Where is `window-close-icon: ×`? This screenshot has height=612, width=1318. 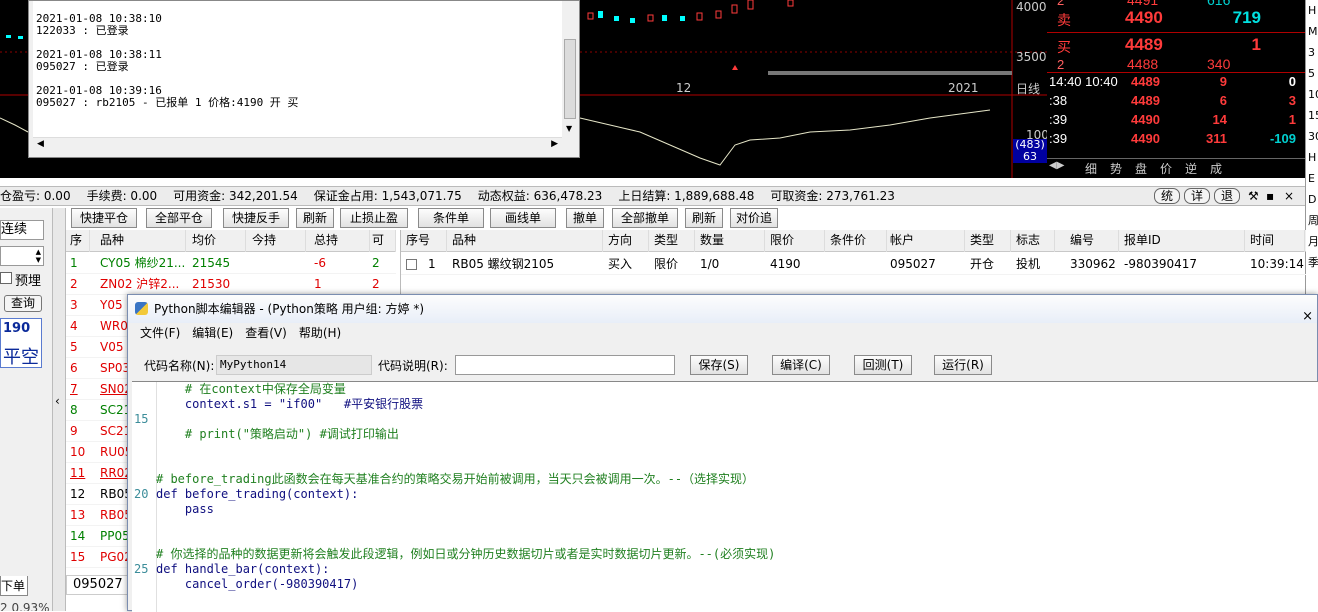
window-close-icon: × is located at coordinates (1307, 316).